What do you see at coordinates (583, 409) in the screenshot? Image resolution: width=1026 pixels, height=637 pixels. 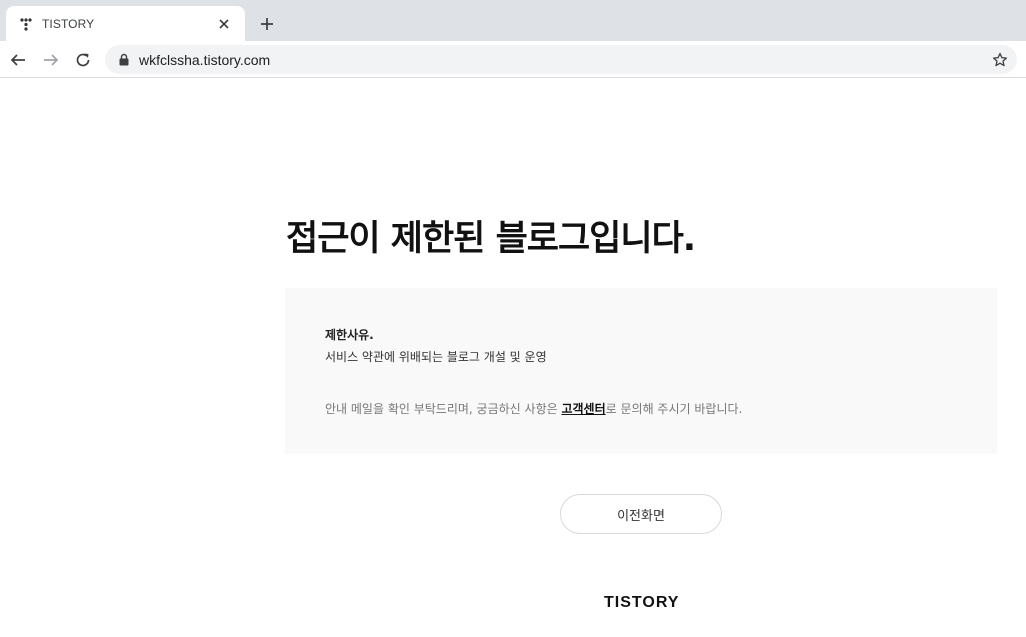 I see `customer-center-link: 고객센터` at bounding box center [583, 409].